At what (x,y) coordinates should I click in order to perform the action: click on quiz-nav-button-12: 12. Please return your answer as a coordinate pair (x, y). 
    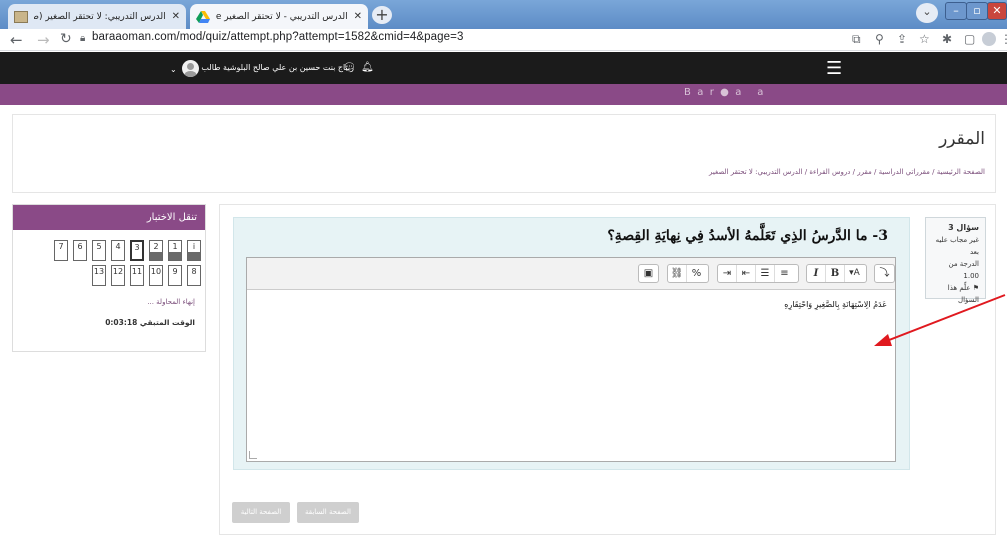
    Looking at the image, I should click on (118, 275).